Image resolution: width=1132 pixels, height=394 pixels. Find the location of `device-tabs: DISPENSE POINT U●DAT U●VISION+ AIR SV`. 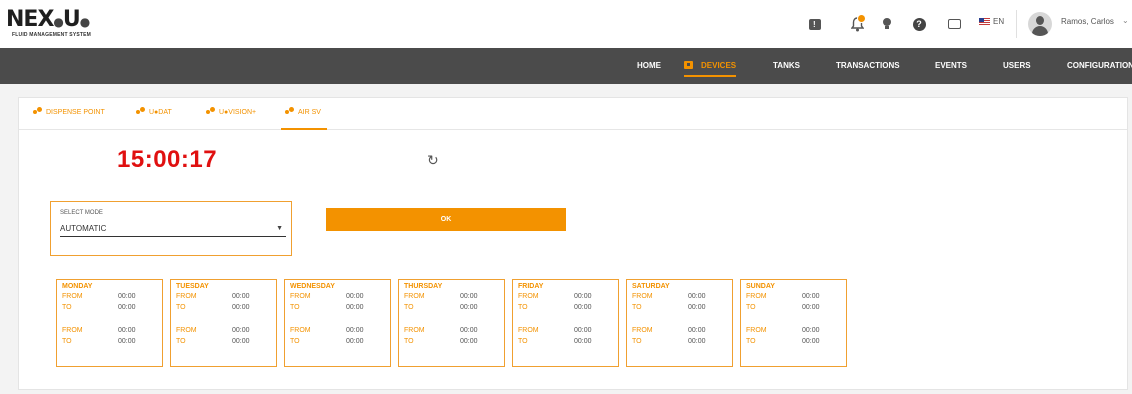

device-tabs: DISPENSE POINT U●DAT U●VISION+ AIR SV is located at coordinates (573, 114).